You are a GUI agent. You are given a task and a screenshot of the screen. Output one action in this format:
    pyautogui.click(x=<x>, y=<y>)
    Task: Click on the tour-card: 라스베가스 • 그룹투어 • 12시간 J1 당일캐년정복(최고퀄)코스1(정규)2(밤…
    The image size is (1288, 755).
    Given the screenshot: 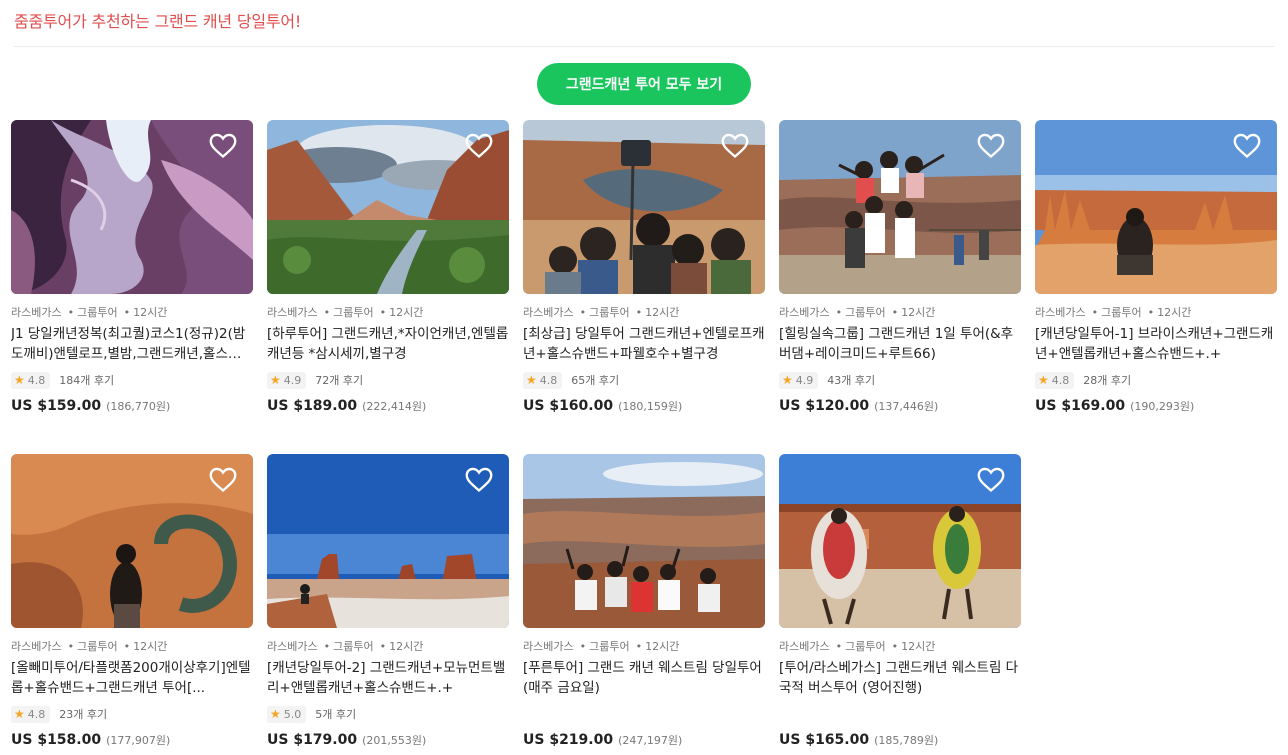 What is the action you would take?
    pyautogui.click(x=132, y=267)
    